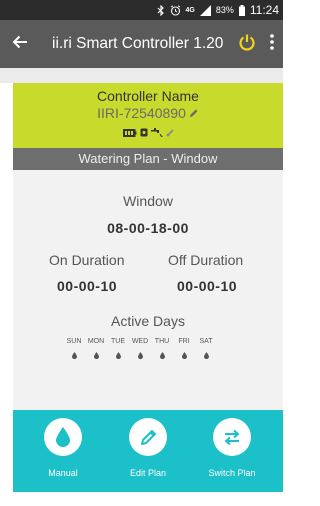 The image size is (320, 506). I want to click on sensor-icon, so click(144, 133).